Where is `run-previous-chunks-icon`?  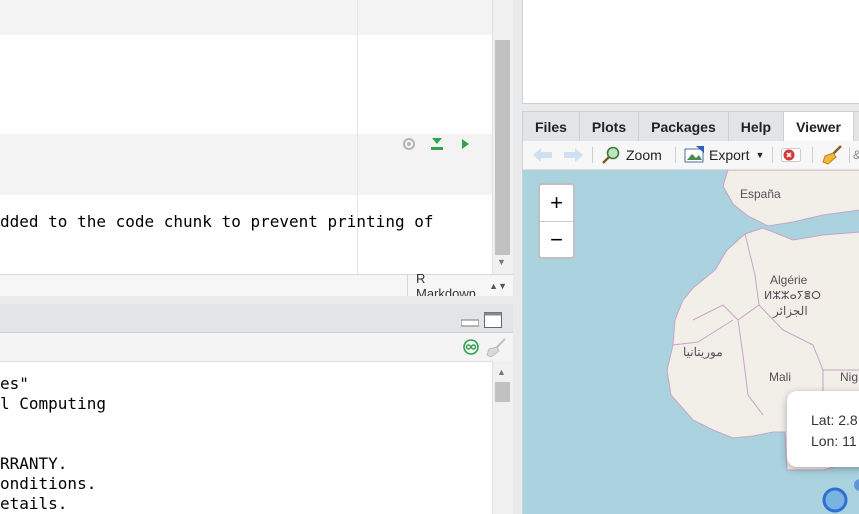
run-previous-chunks-icon is located at coordinates (437, 144).